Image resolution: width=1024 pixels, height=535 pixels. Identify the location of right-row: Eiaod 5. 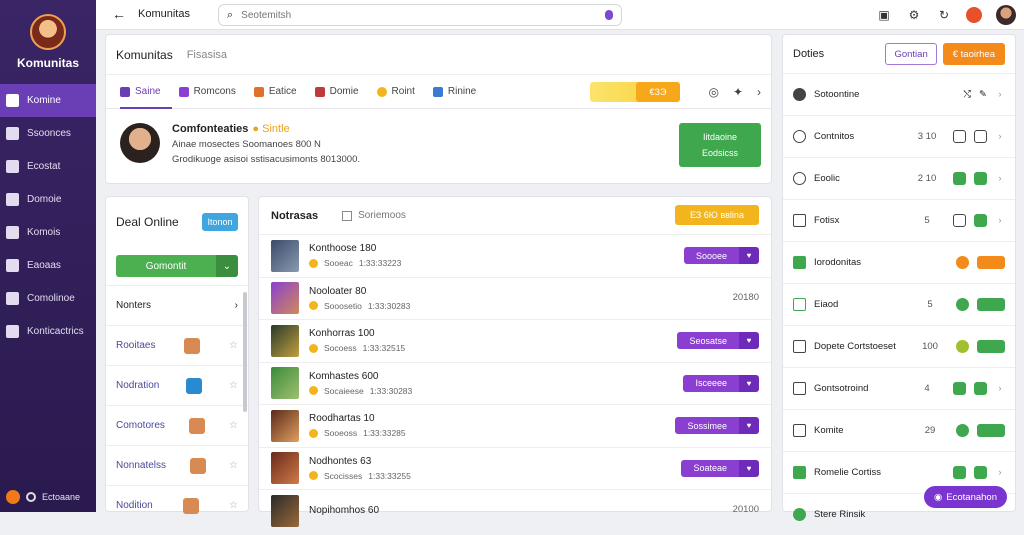
(899, 304).